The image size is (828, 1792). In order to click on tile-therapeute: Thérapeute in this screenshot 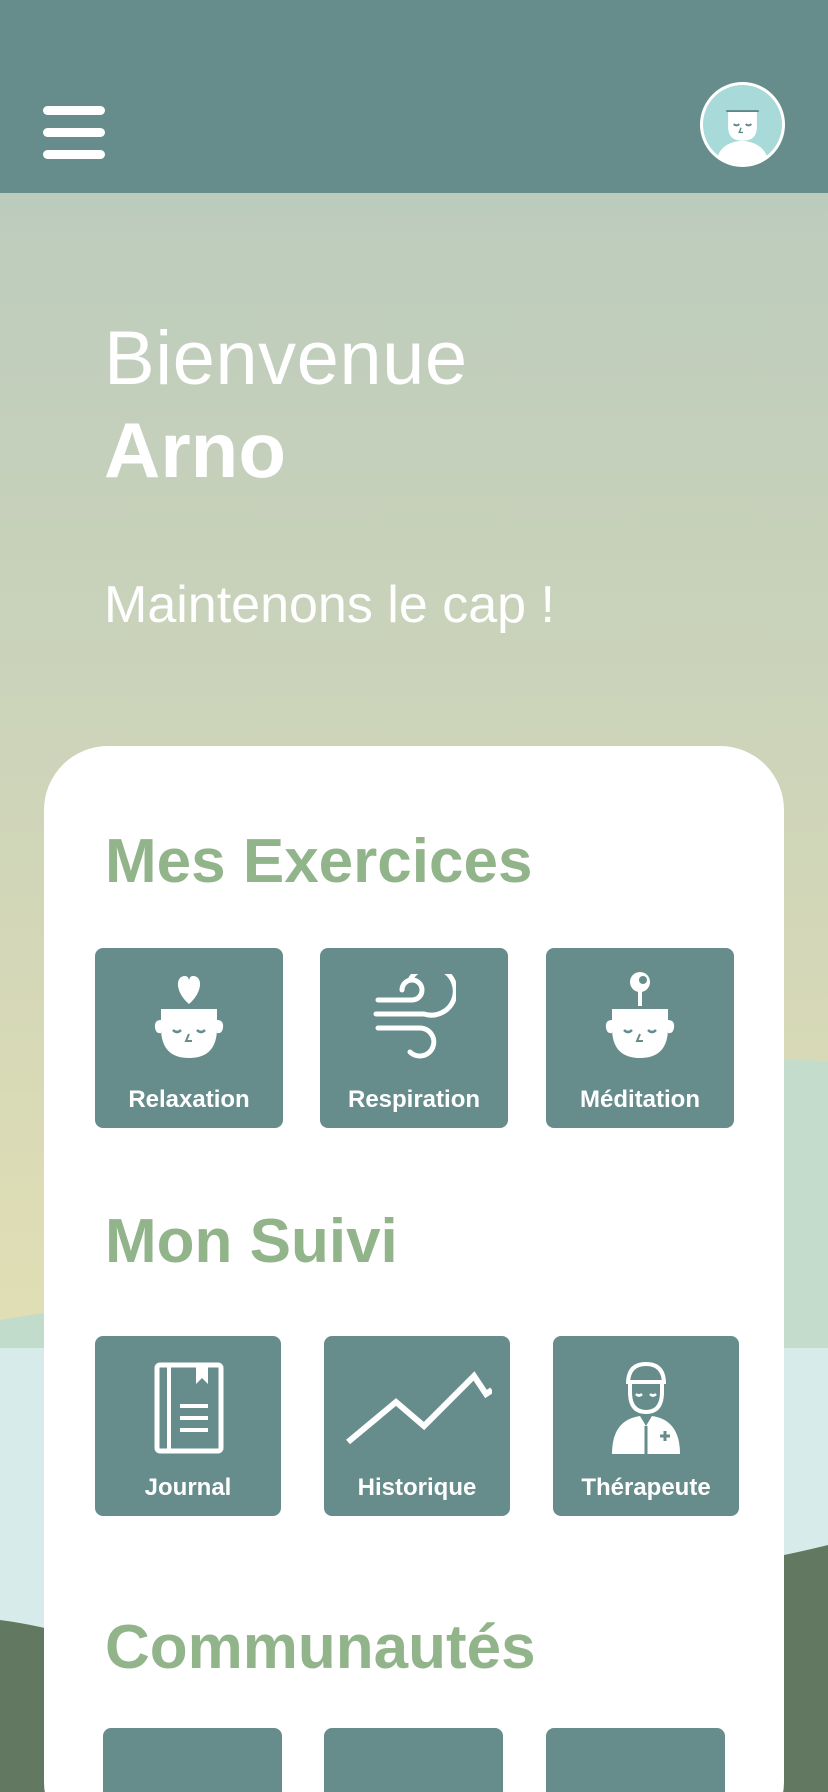, I will do `click(646, 1426)`.